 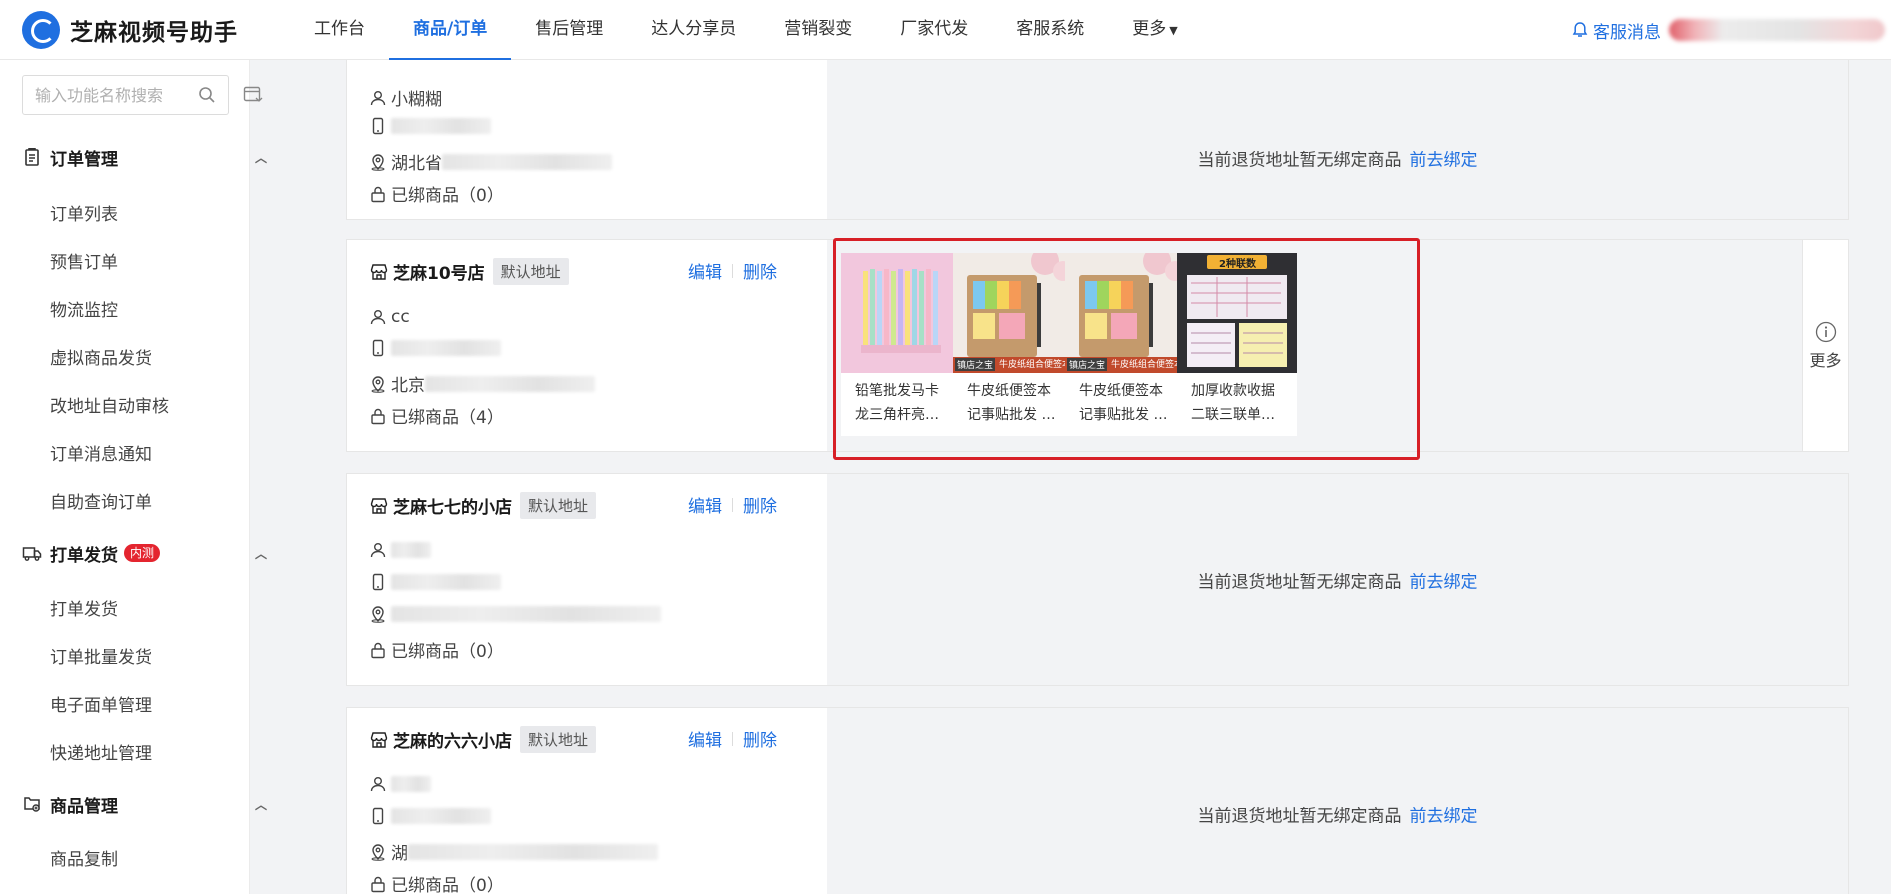 I want to click on sidebar-group-title: 打单发货, so click(x=84, y=555).